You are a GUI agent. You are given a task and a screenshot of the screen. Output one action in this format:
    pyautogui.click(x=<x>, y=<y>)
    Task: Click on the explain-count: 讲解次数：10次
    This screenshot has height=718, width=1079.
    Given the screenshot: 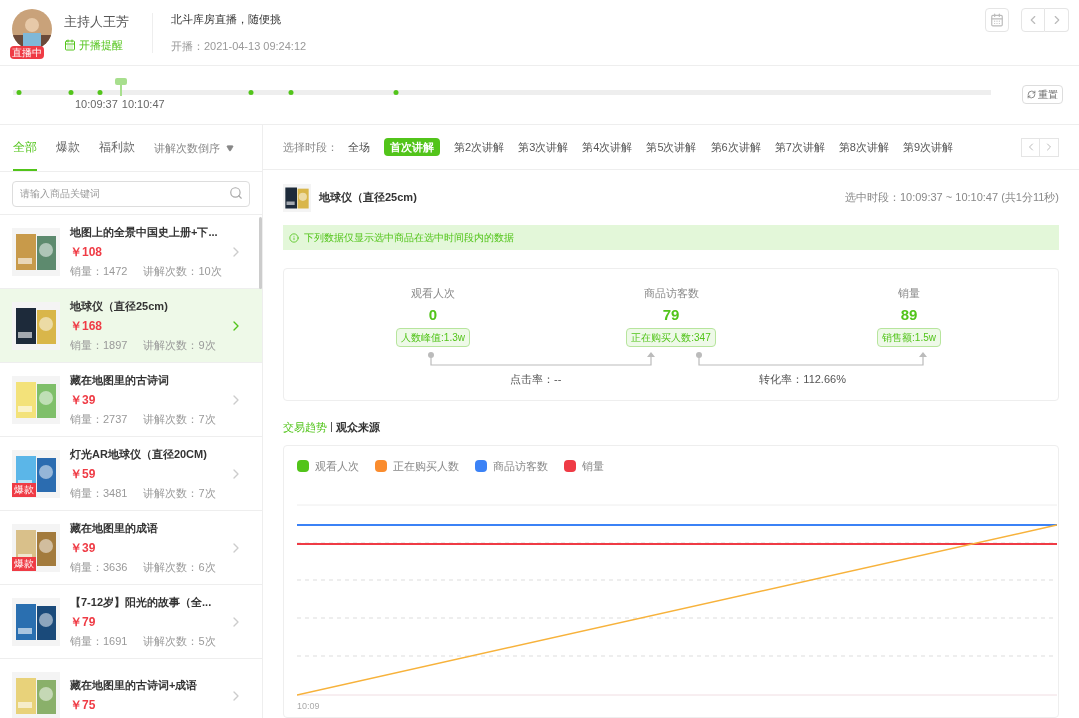 What is the action you would take?
    pyautogui.click(x=182, y=271)
    